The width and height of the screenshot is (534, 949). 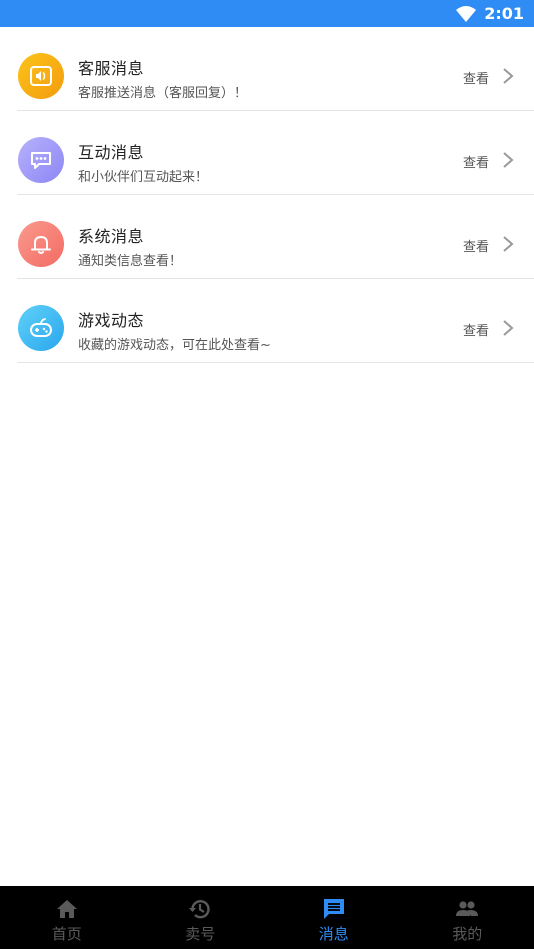 I want to click on message-title: 互动消息, so click(x=111, y=152).